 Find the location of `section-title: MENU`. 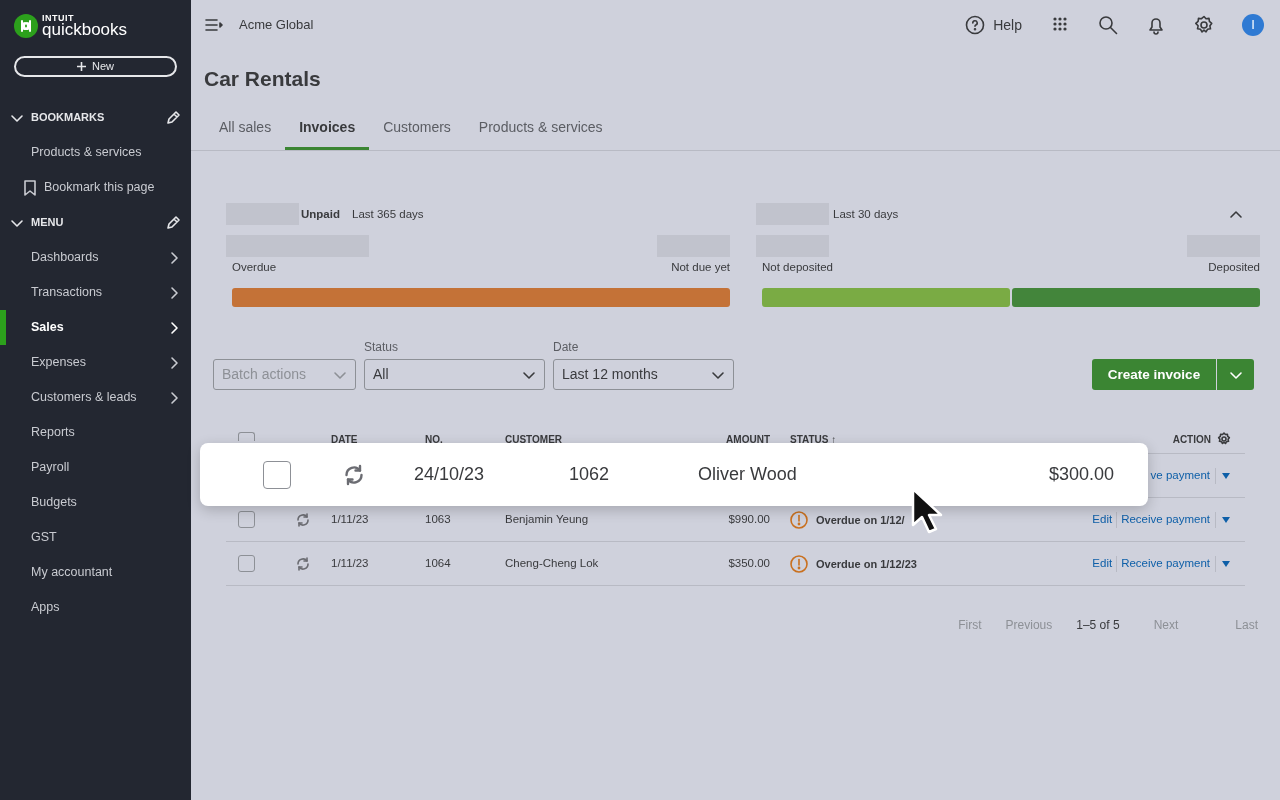

section-title: MENU is located at coordinates (48, 223).